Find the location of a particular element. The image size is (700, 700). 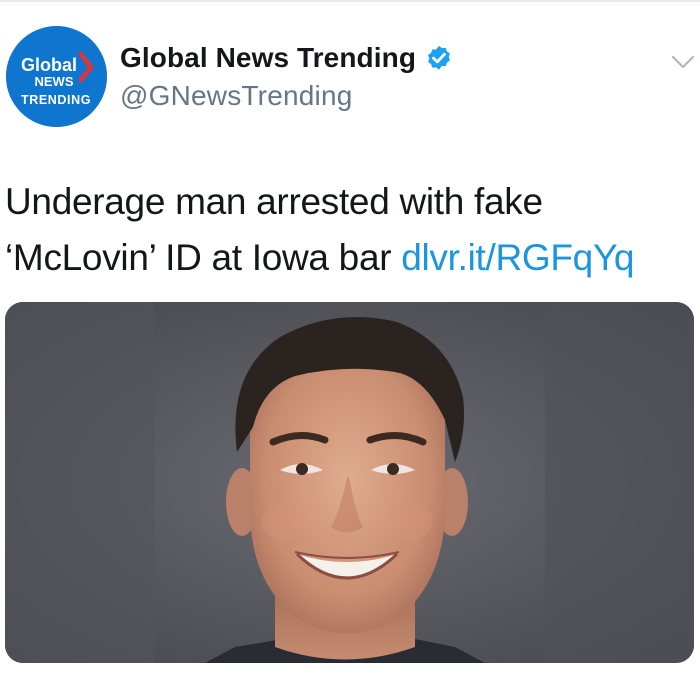

display-name-row: Global News Trending is located at coordinates (287, 58).